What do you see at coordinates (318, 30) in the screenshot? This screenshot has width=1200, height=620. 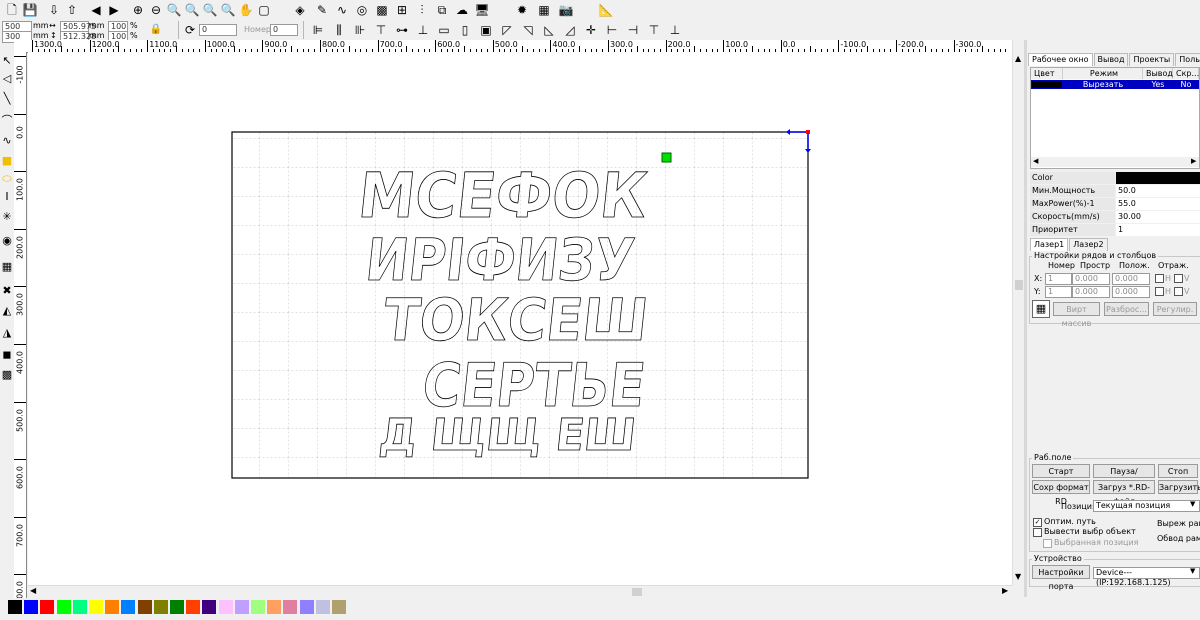 I see `align-left-icon: ⊫` at bounding box center [318, 30].